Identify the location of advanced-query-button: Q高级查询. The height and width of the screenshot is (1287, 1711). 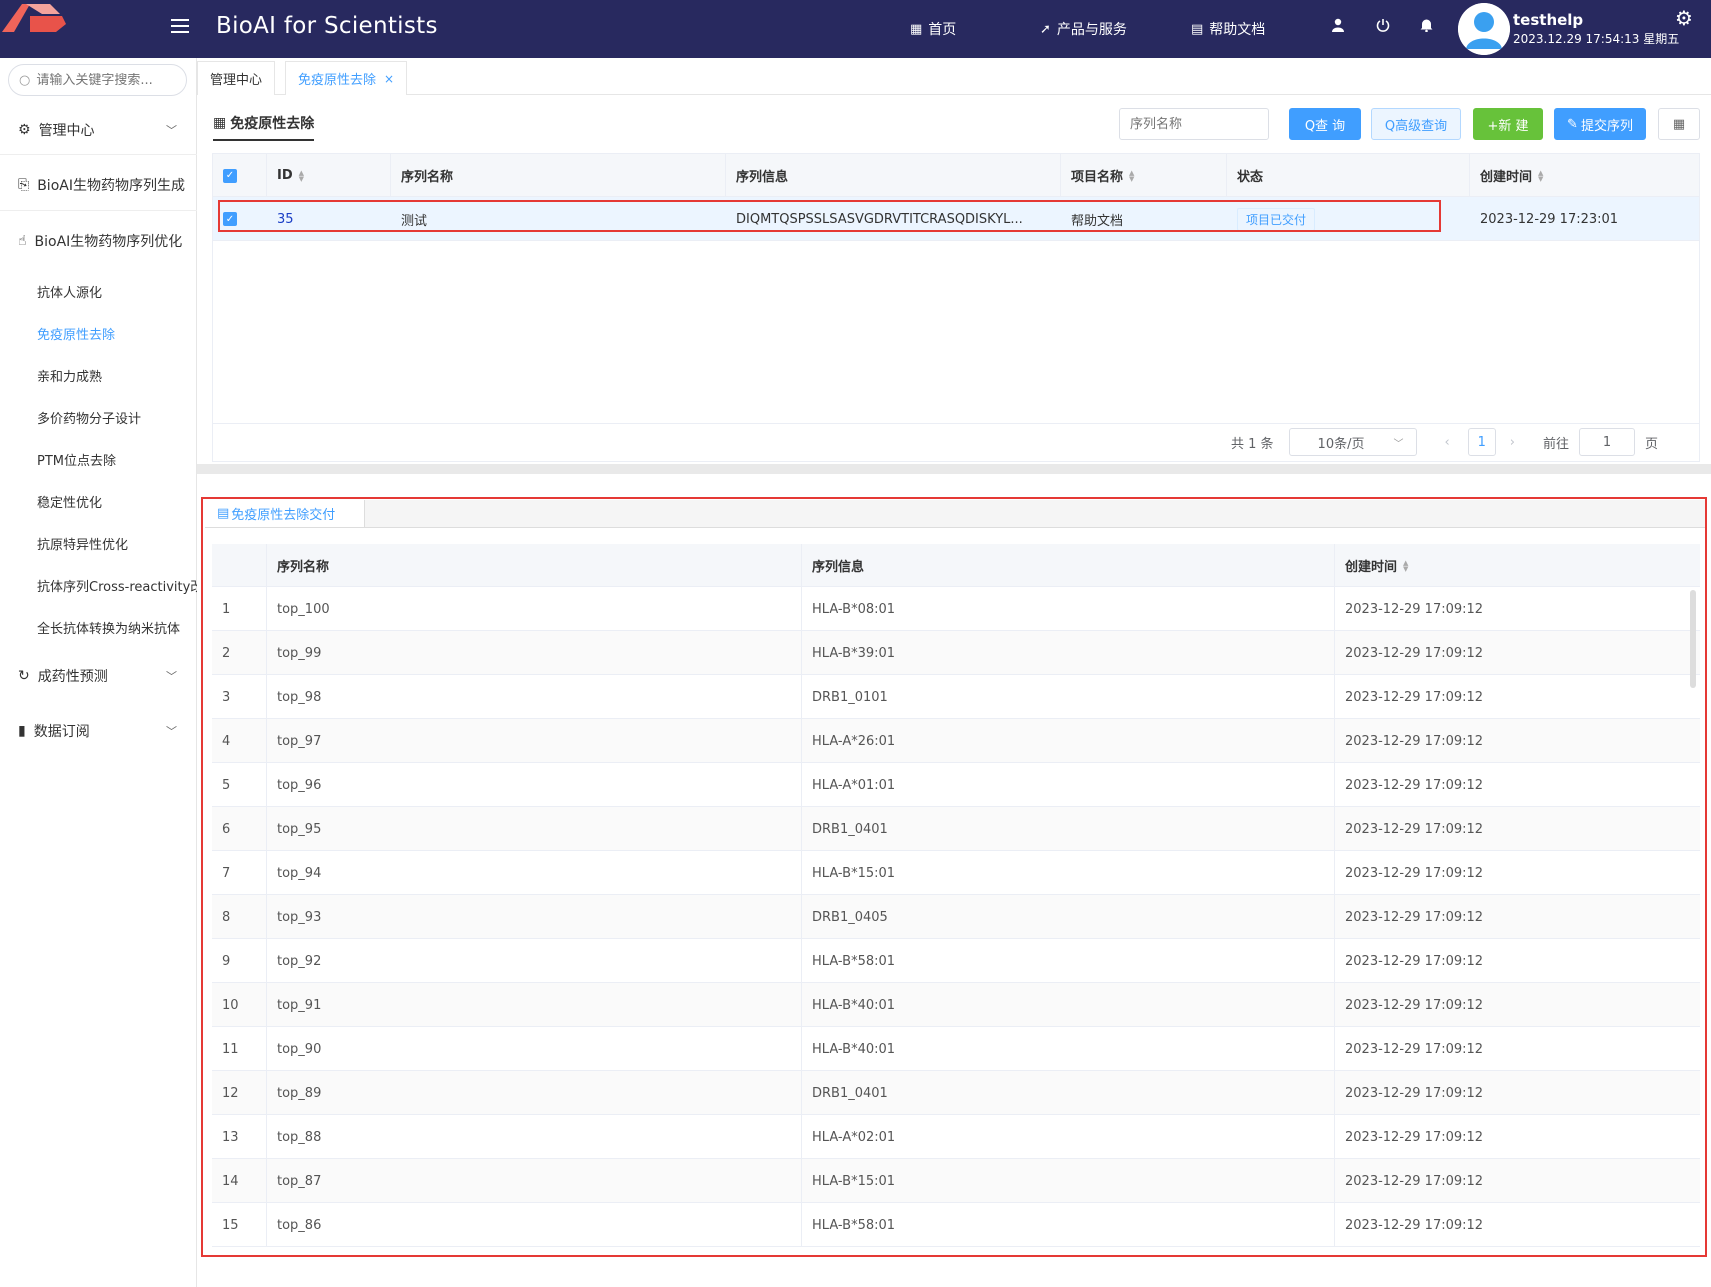
(1416, 124).